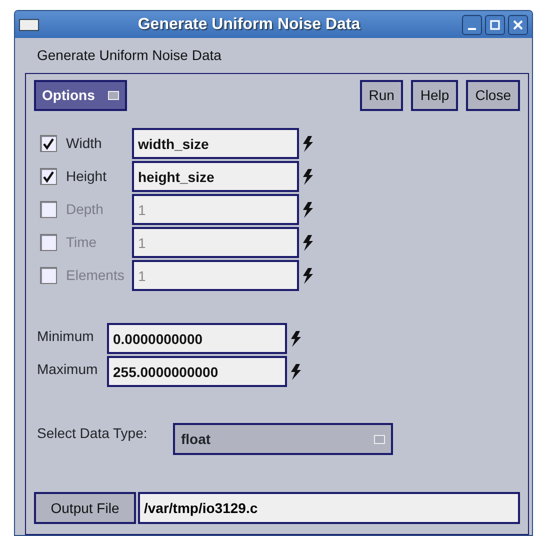  I want to click on range-label: Maximum, so click(68, 369).